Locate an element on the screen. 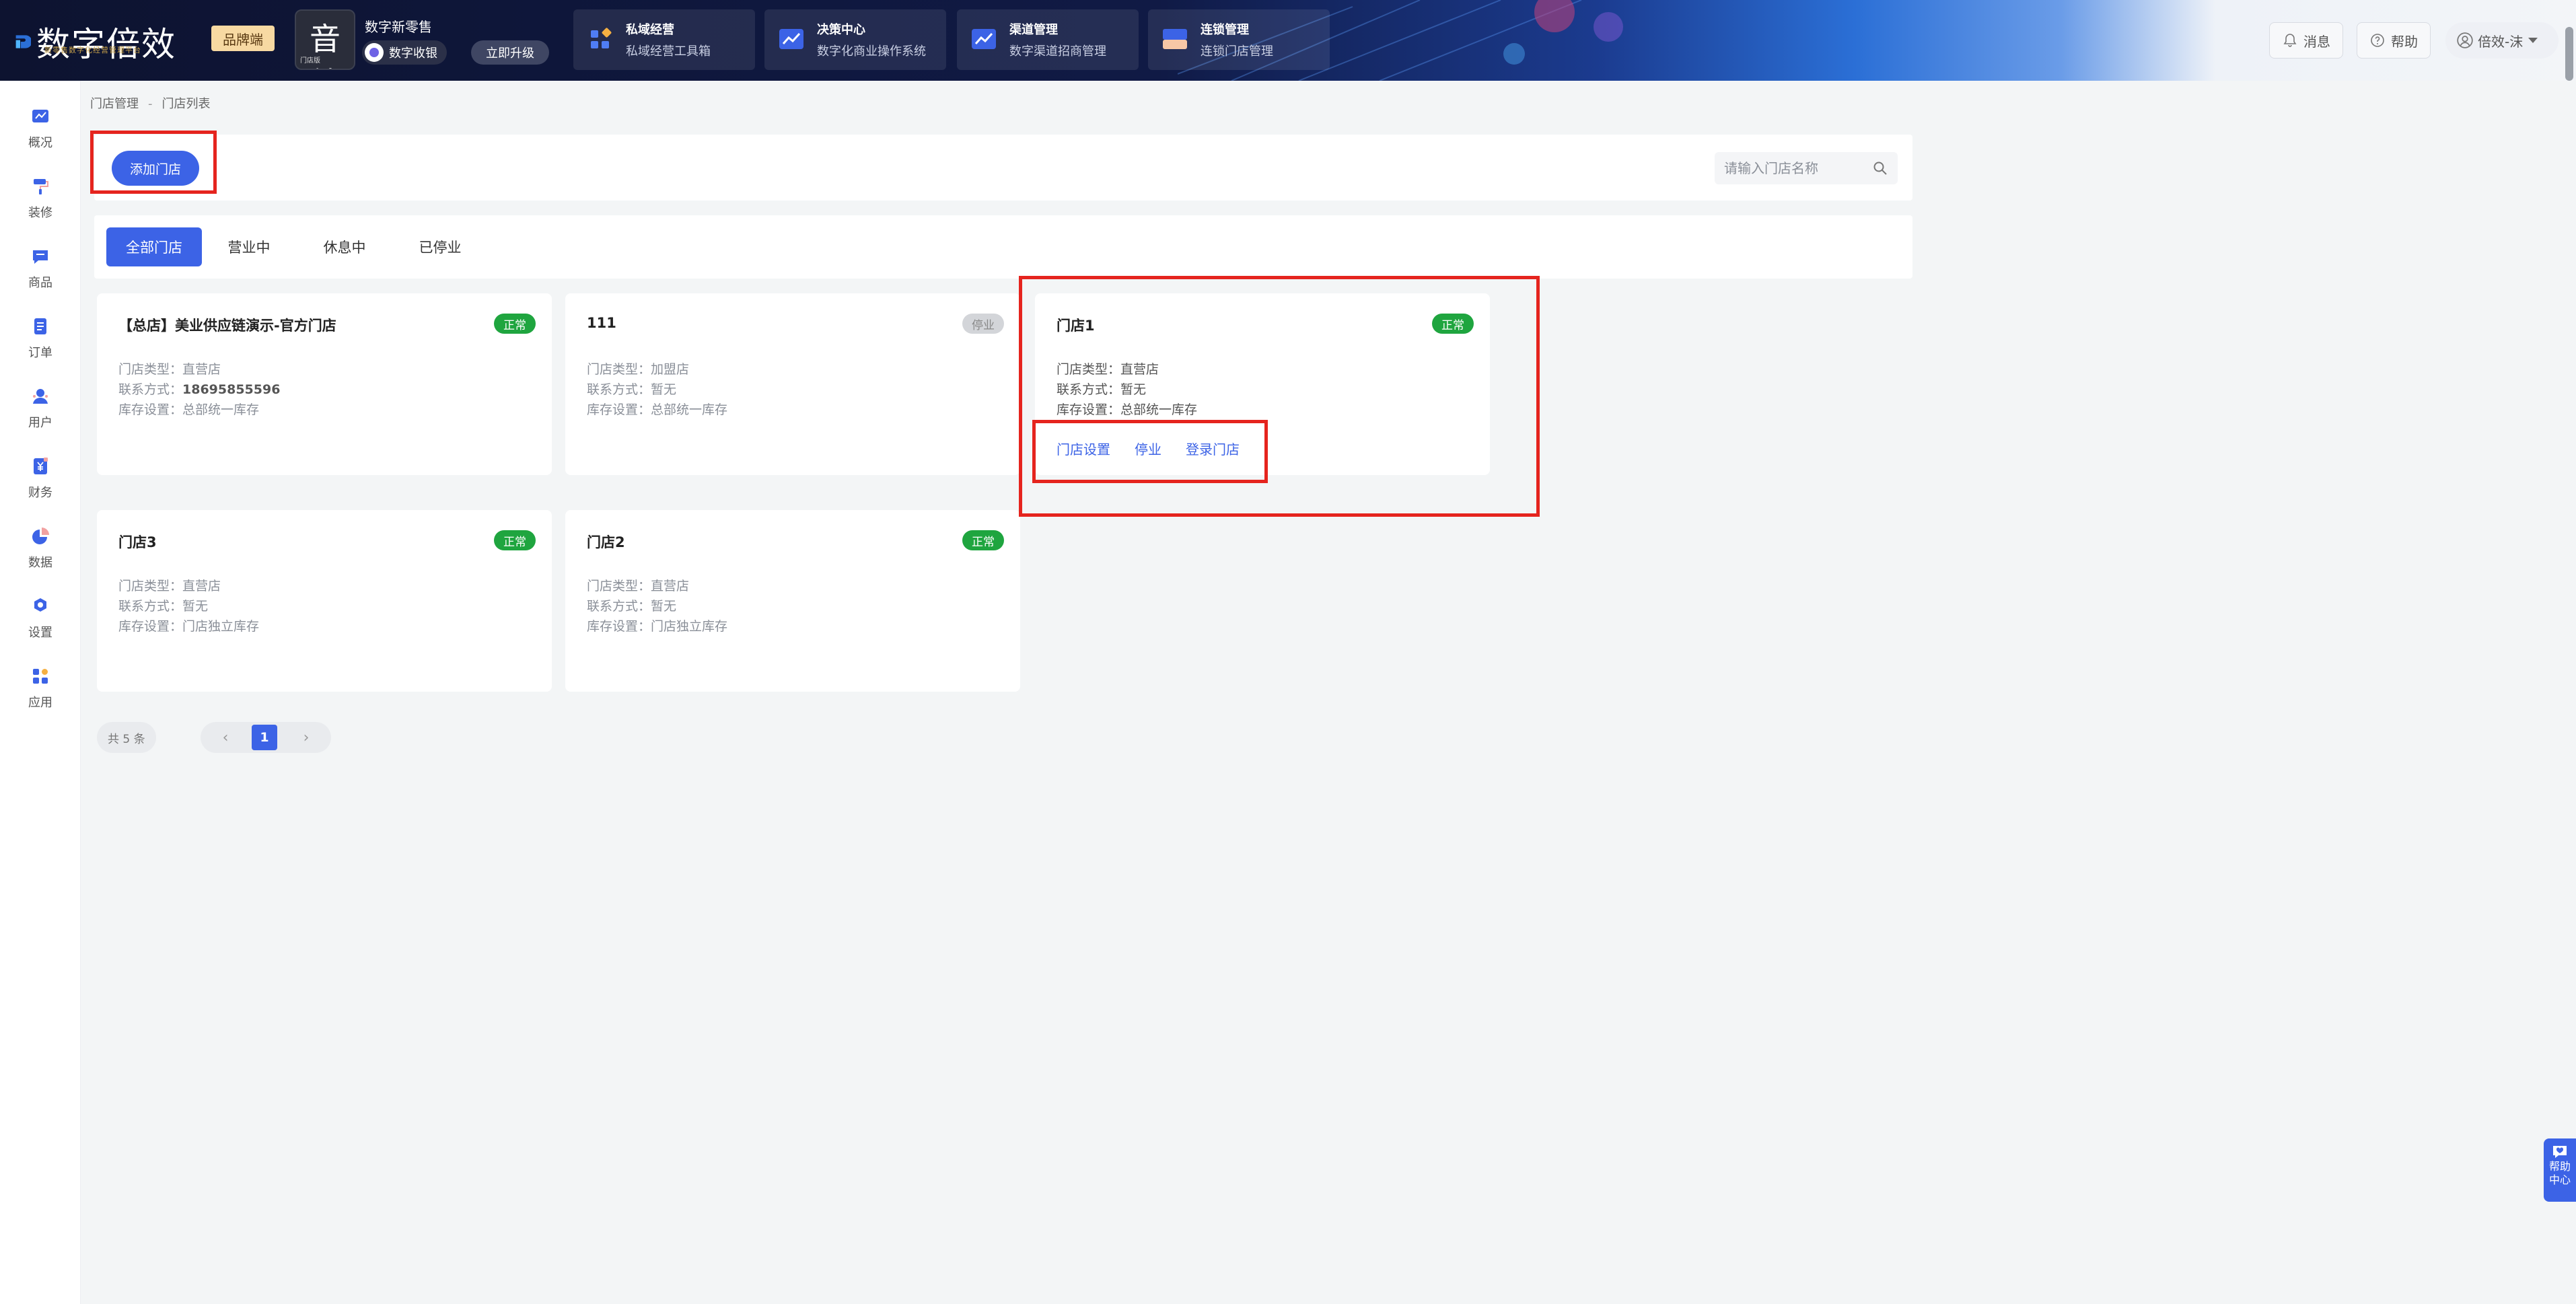 The image size is (2576, 1304). pagination-prev-button: ‹ is located at coordinates (225, 737).